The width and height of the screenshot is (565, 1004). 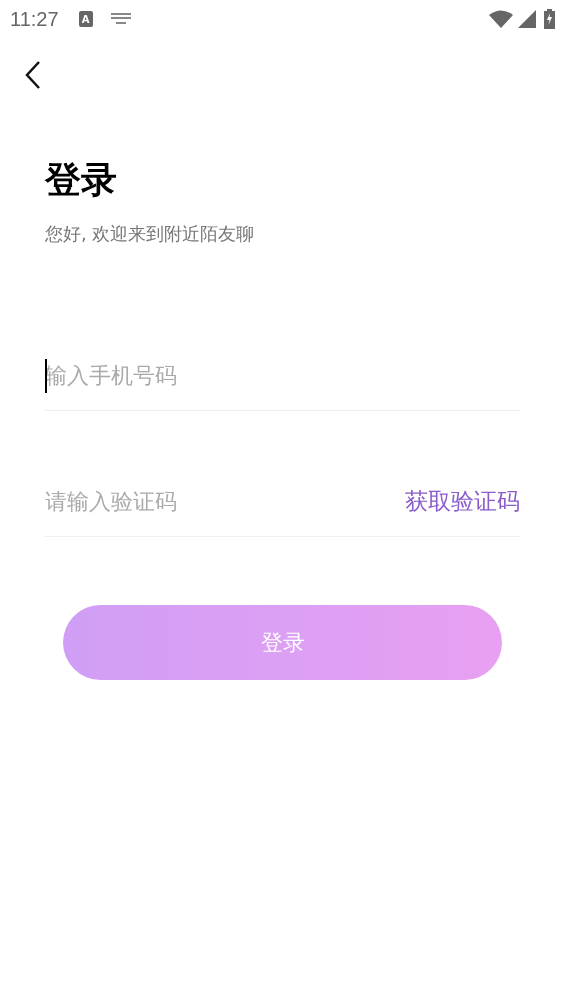 I want to click on battery-icon, so click(x=549, y=19).